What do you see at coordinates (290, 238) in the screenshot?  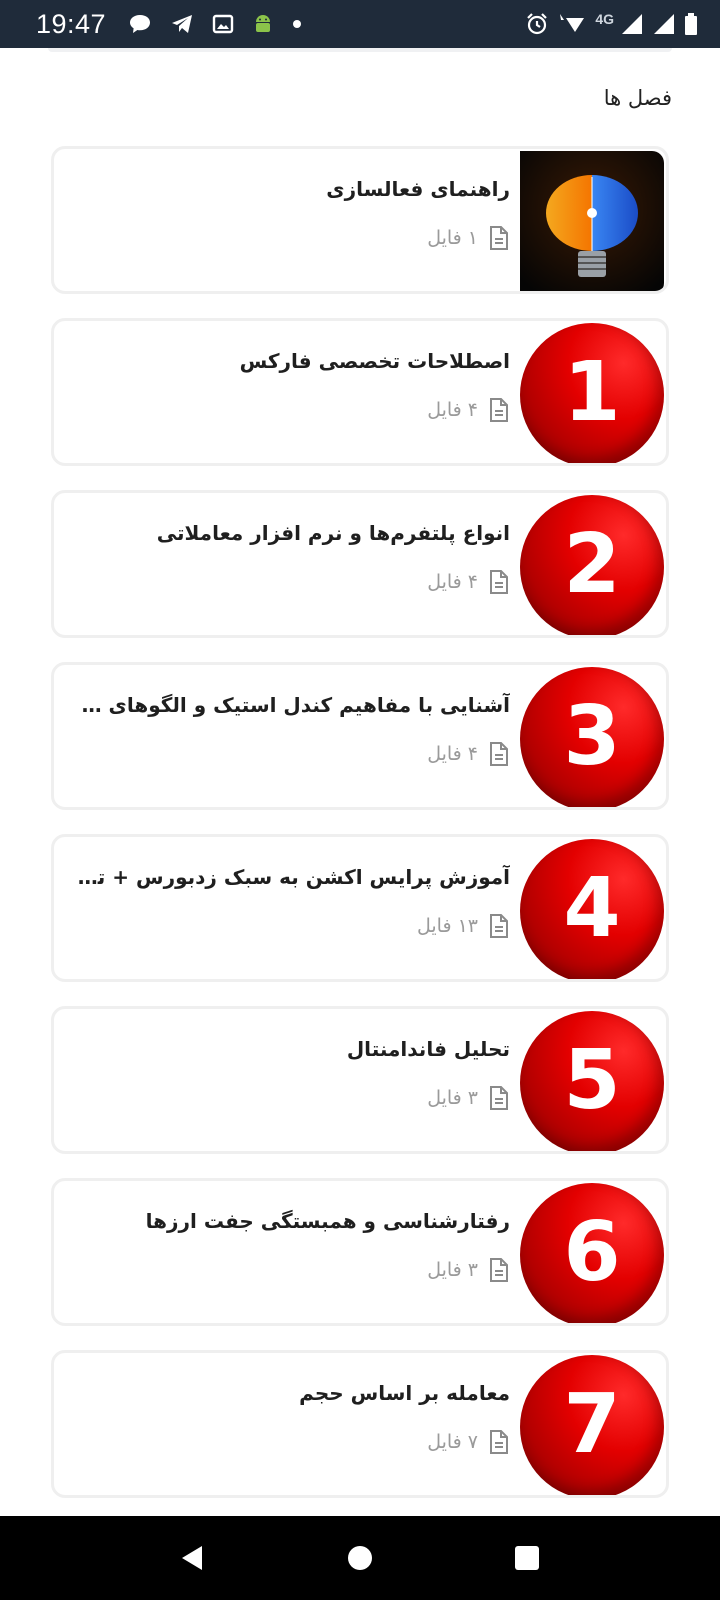 I see `chapter-meta: ۱ فایل` at bounding box center [290, 238].